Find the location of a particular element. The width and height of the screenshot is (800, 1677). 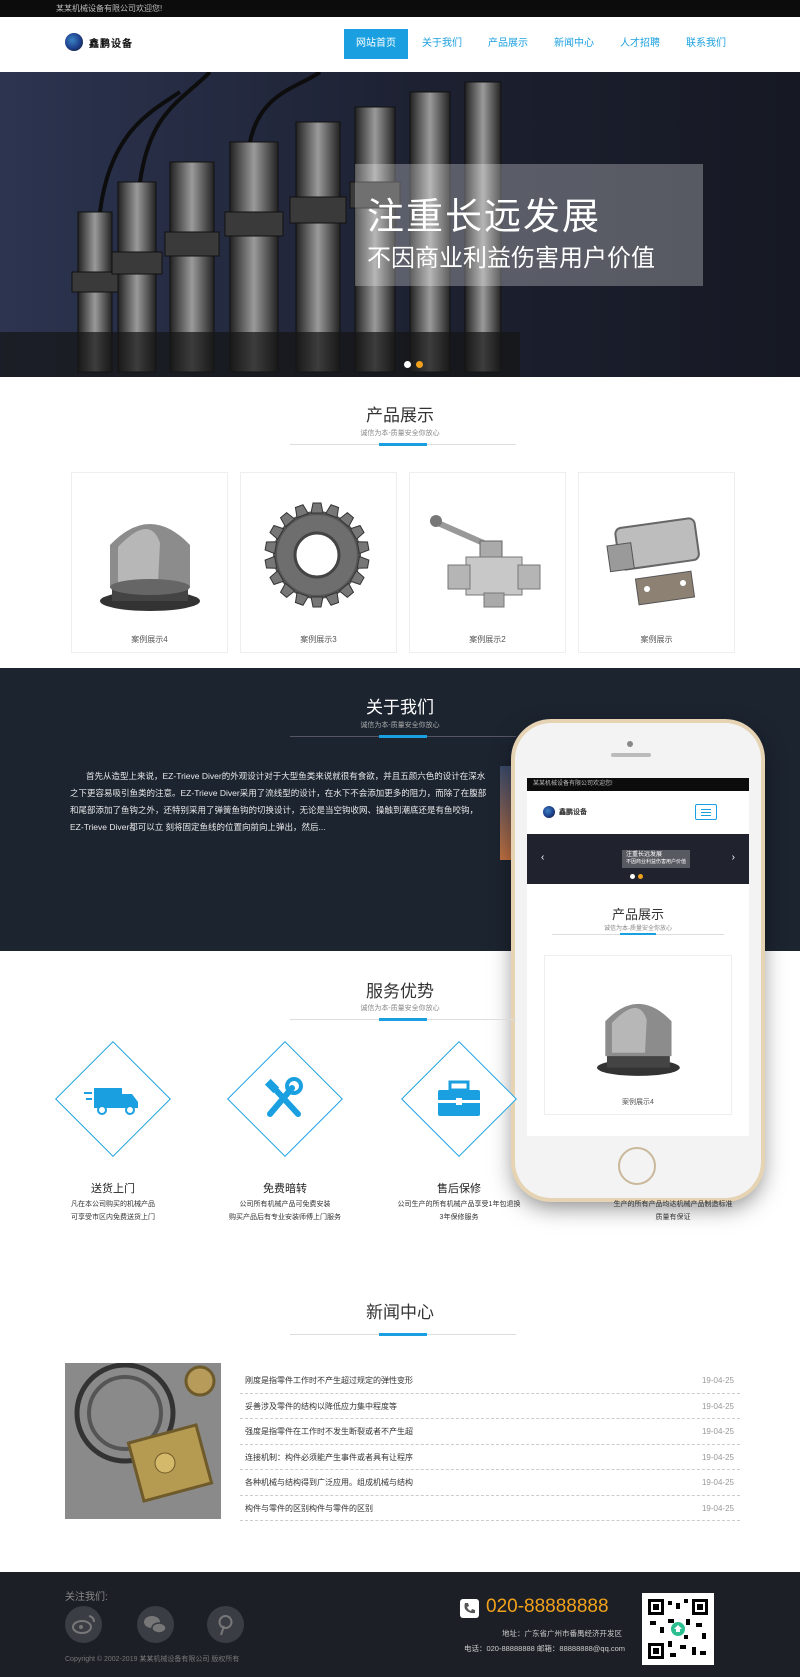

phone-speaker is located at coordinates (631, 755).